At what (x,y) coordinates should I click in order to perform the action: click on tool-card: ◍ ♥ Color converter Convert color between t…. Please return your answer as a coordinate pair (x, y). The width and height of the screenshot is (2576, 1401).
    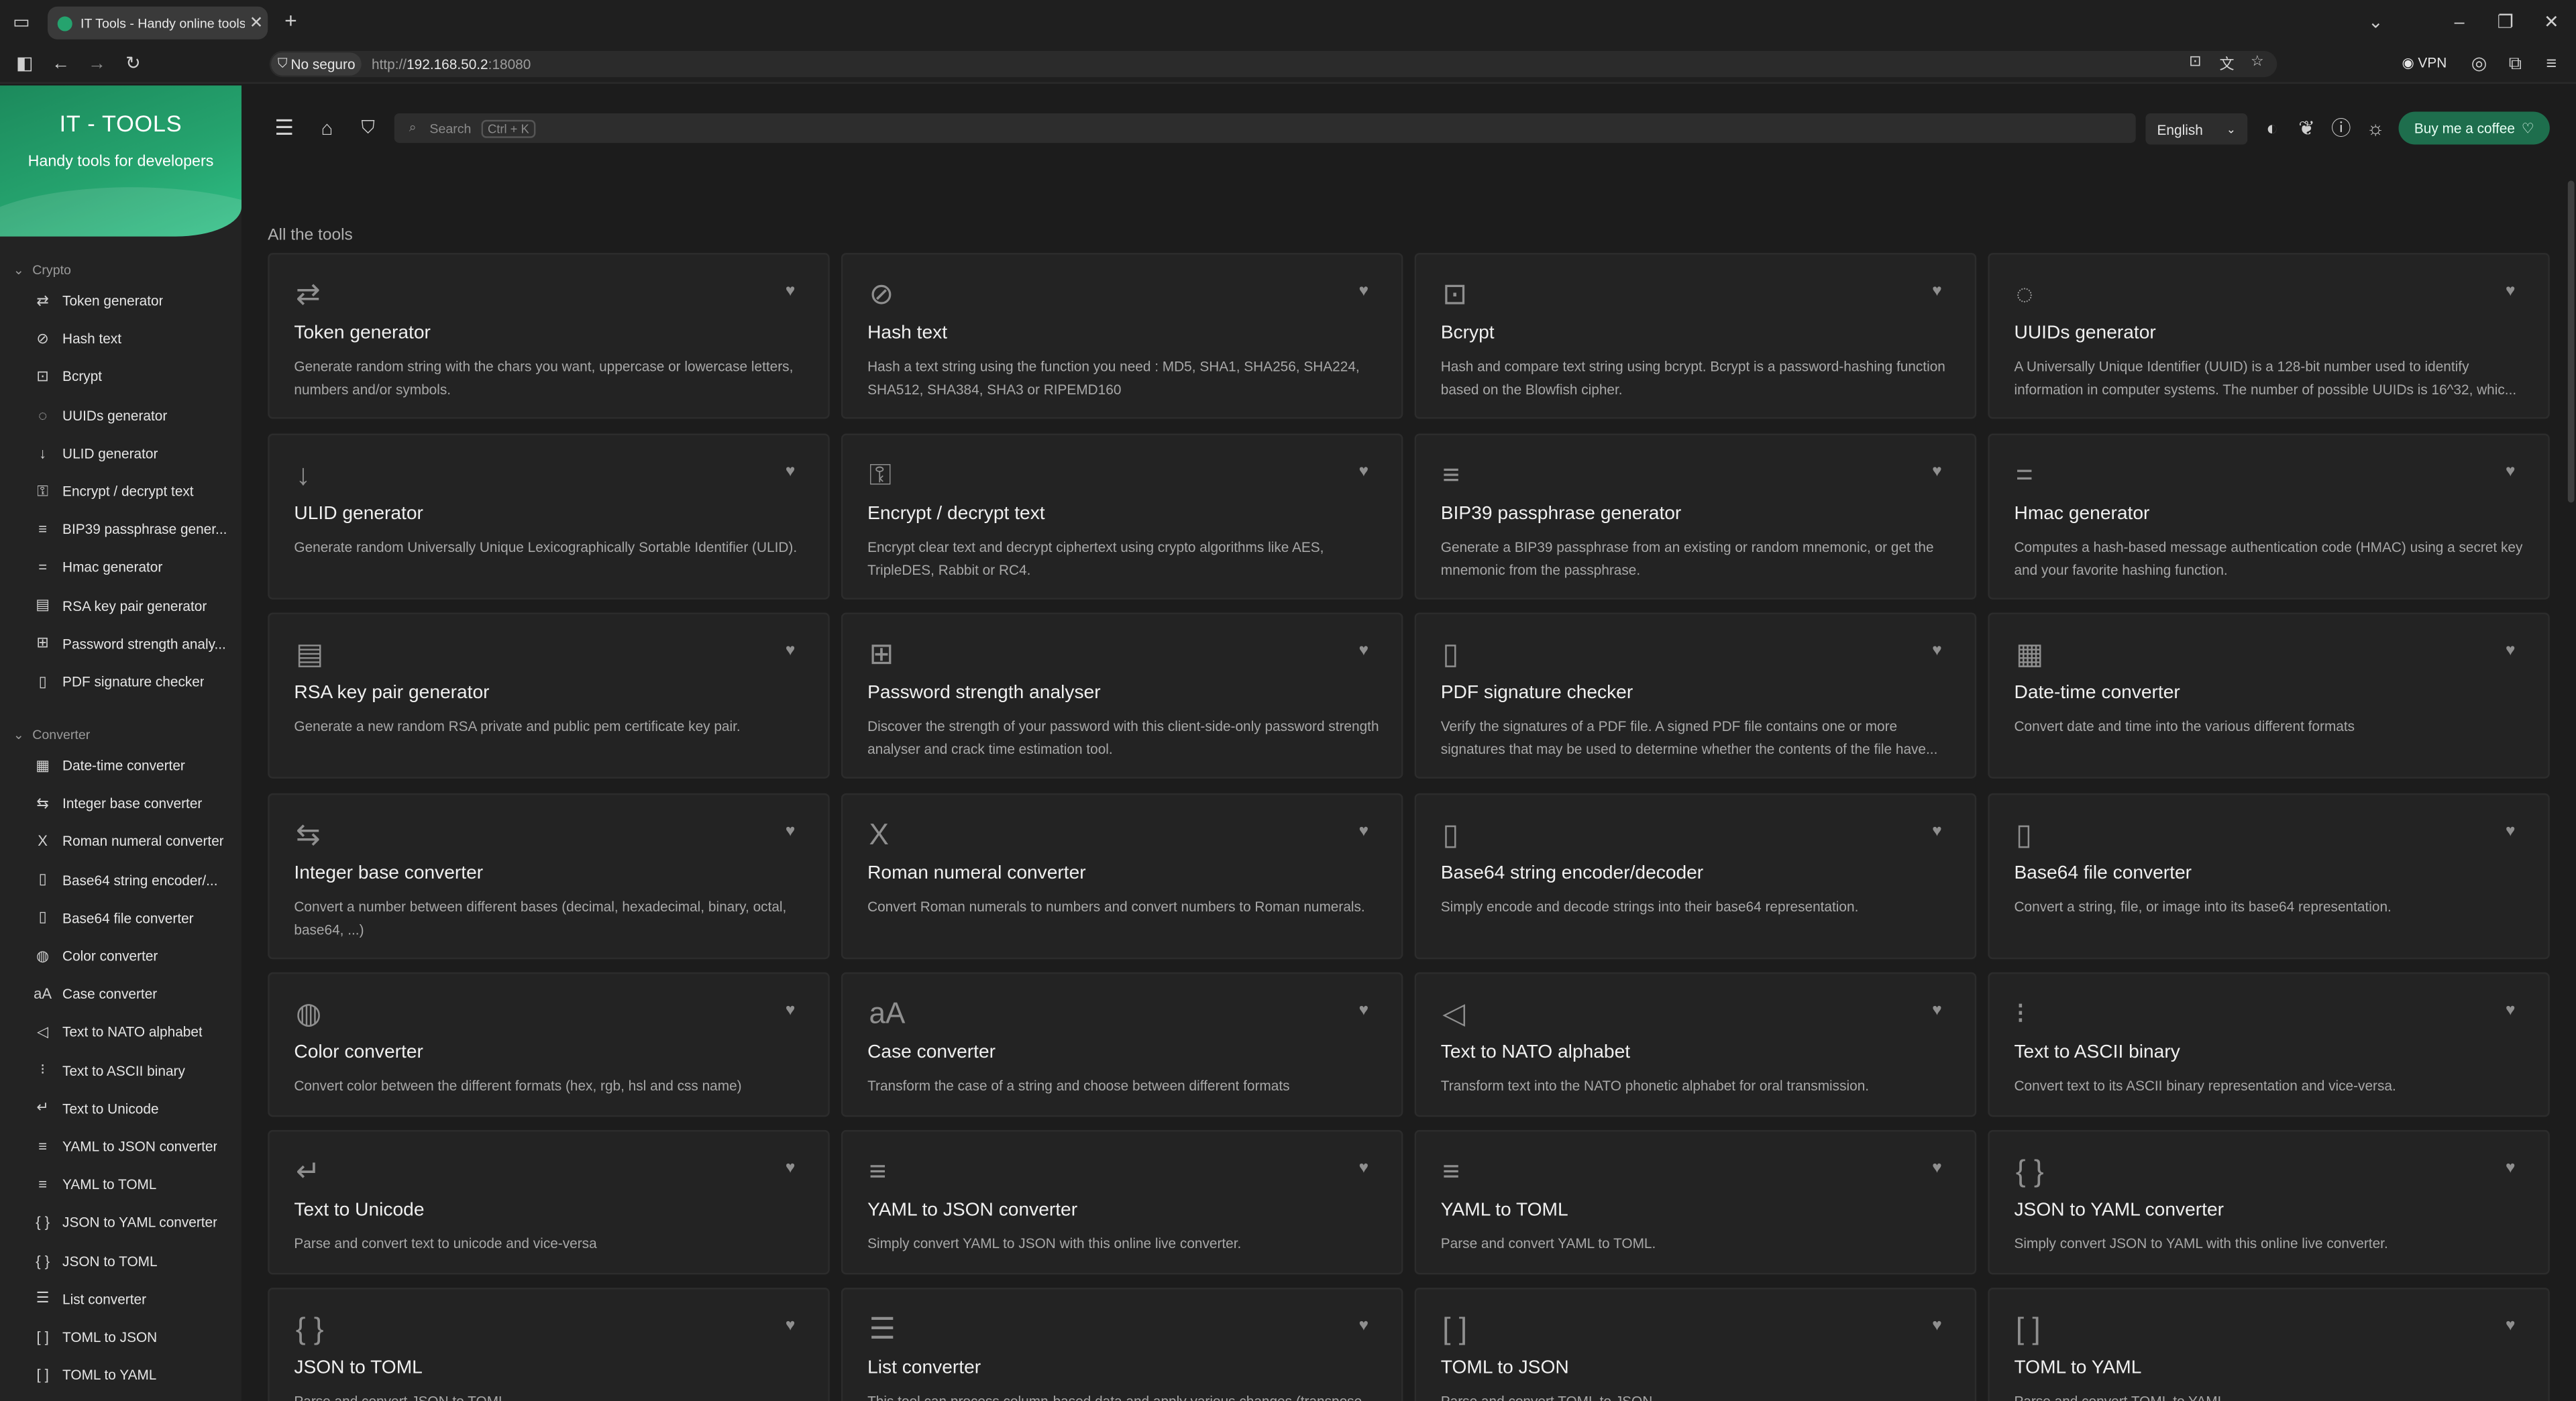
    Looking at the image, I should click on (549, 1044).